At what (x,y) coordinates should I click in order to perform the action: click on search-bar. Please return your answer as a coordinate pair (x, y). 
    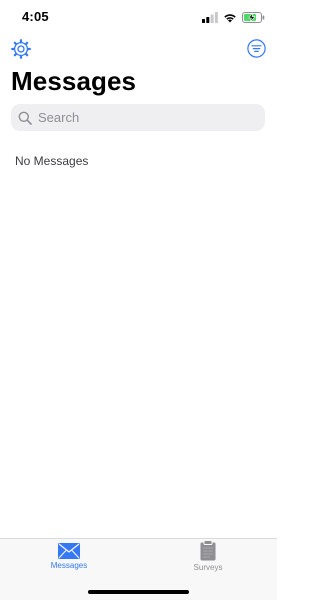
    Looking at the image, I should click on (138, 117).